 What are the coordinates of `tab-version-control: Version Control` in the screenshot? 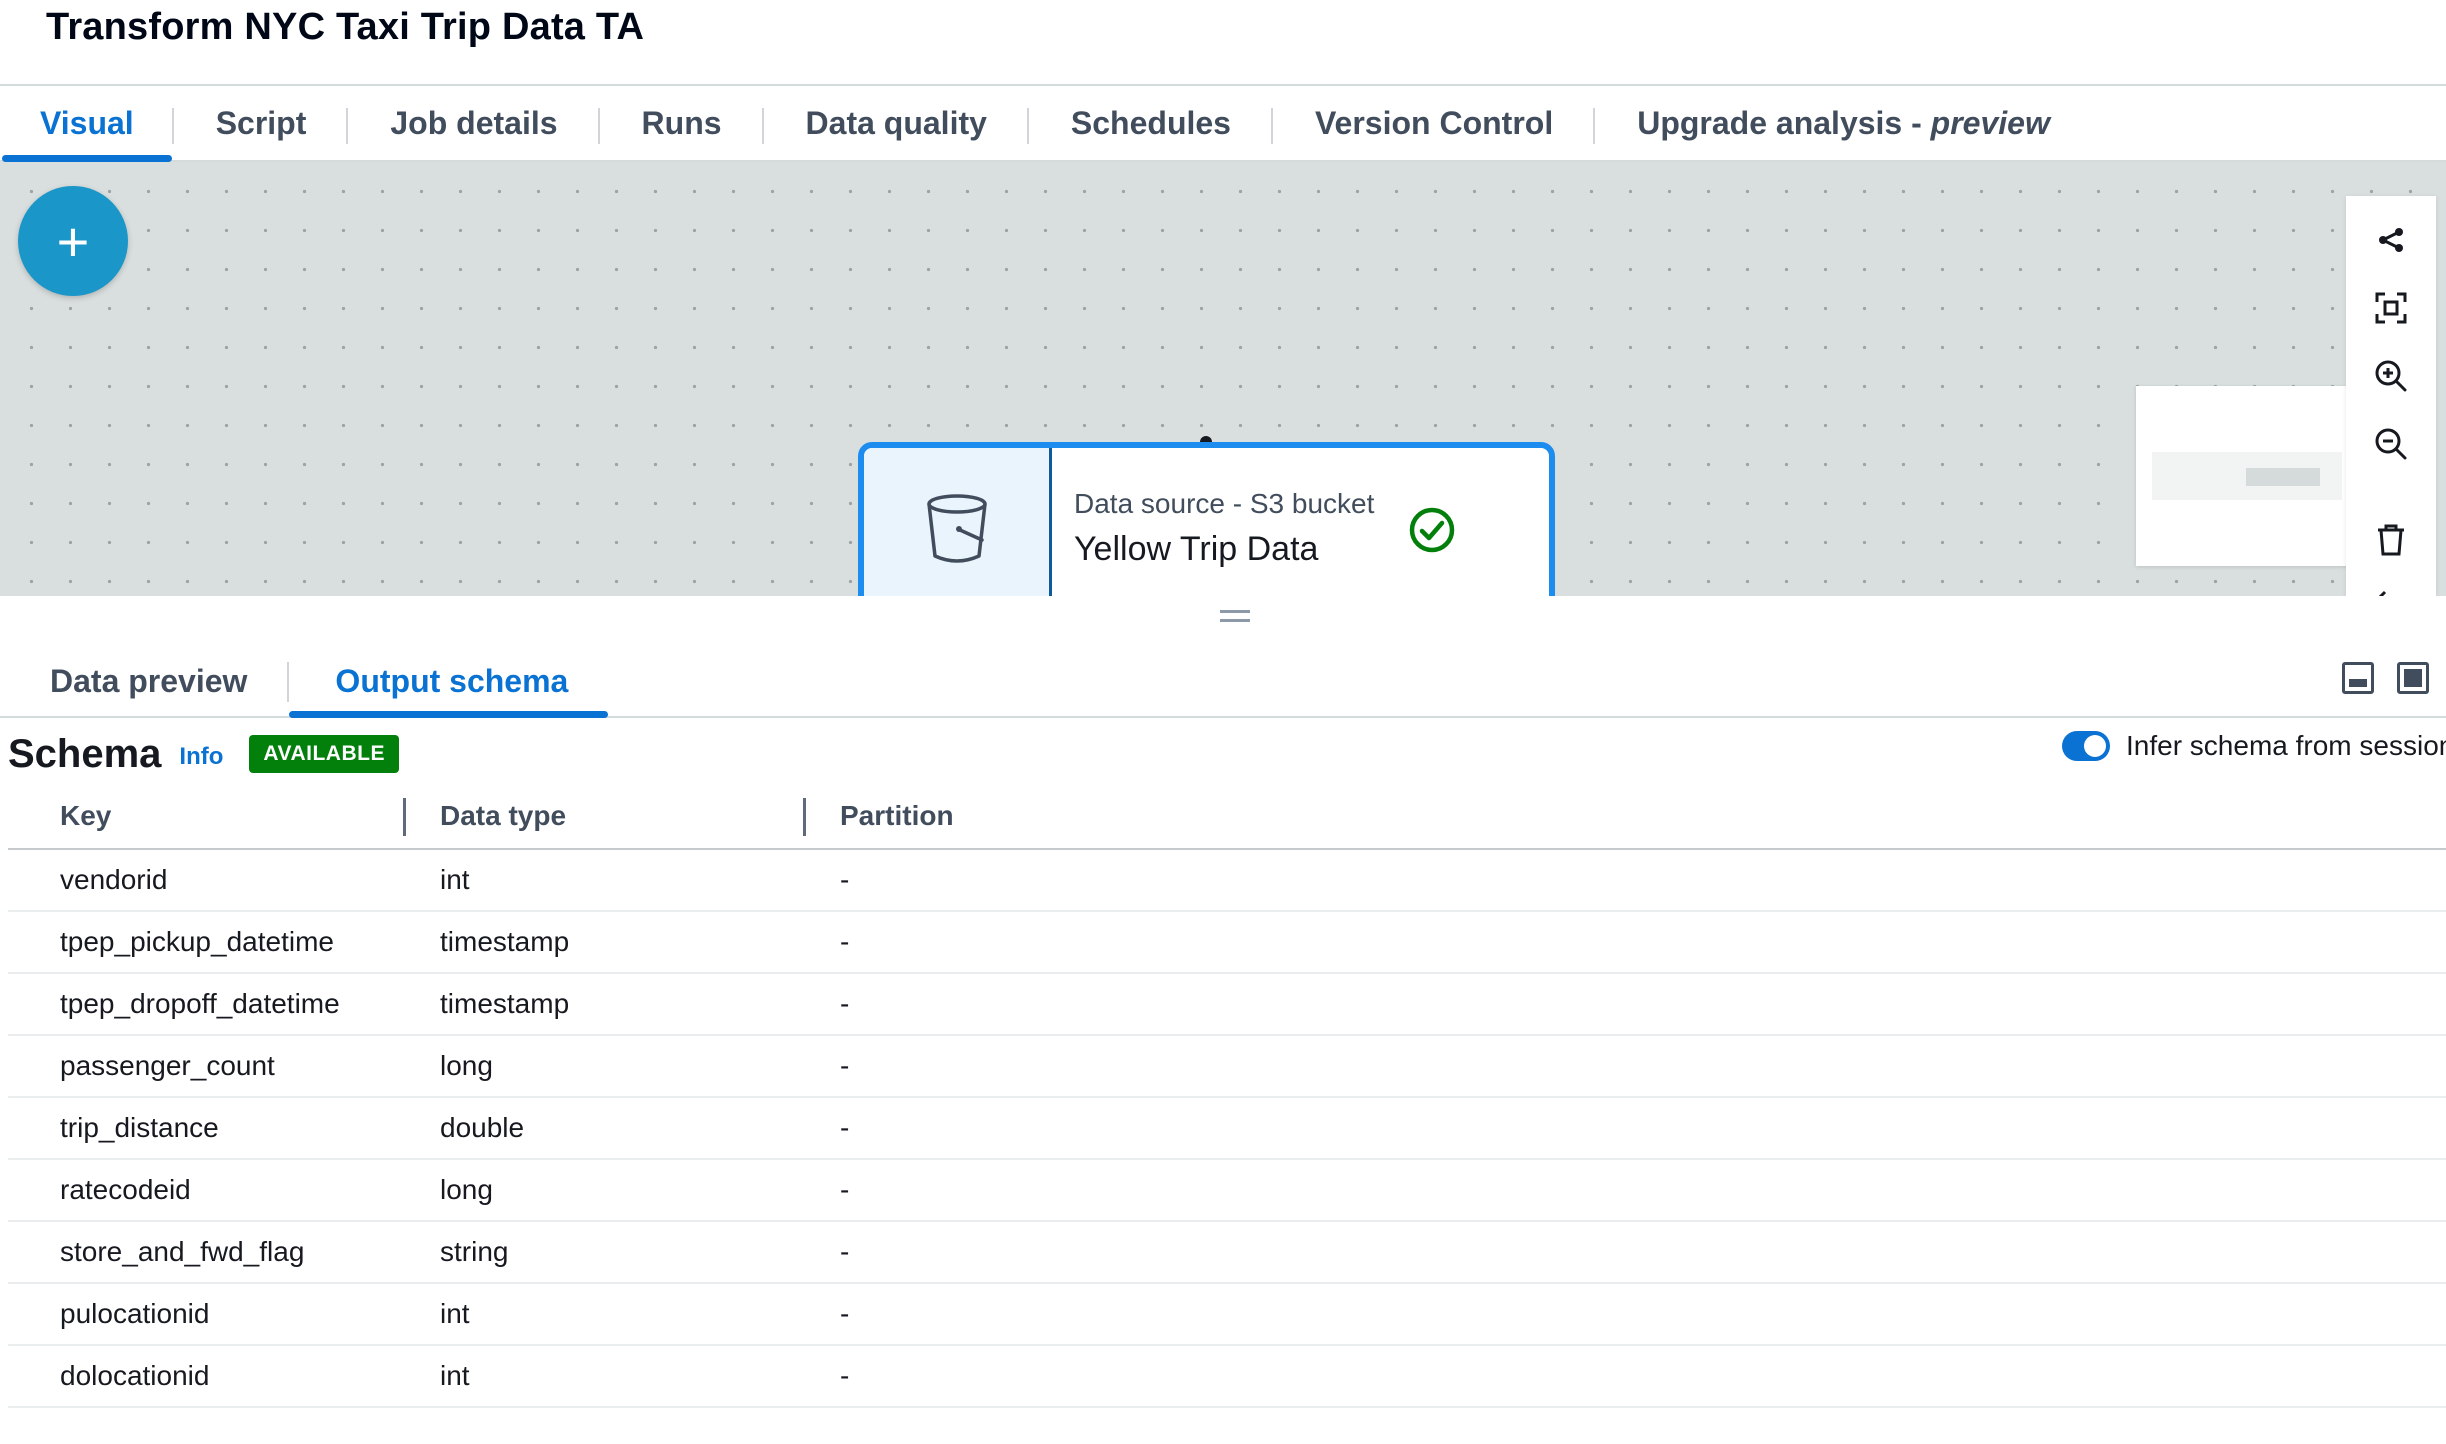 It's located at (1434, 123).